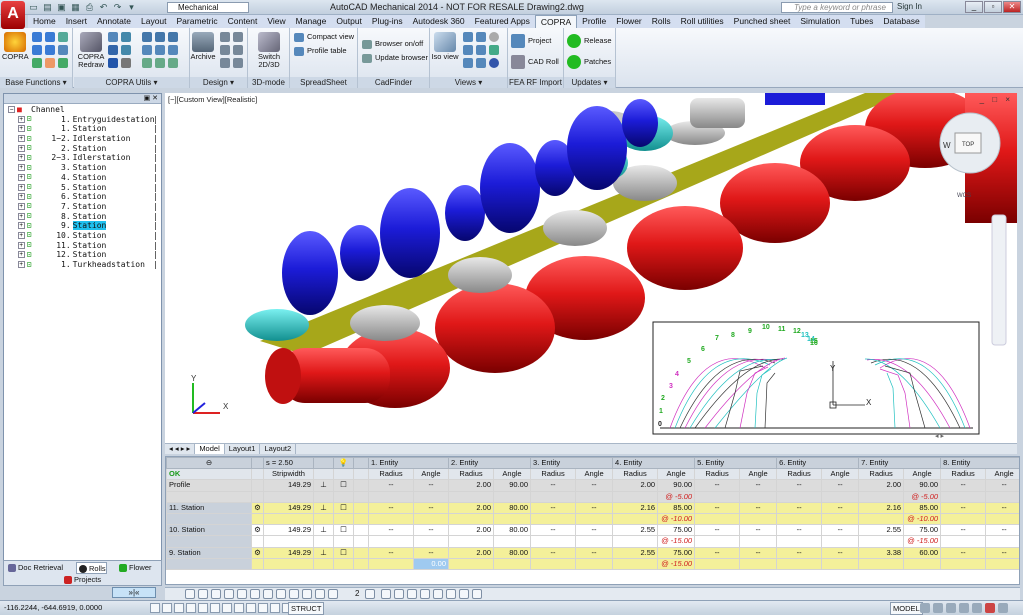  What do you see at coordinates (999, 280) in the screenshot?
I see `navigation-bar` at bounding box center [999, 280].